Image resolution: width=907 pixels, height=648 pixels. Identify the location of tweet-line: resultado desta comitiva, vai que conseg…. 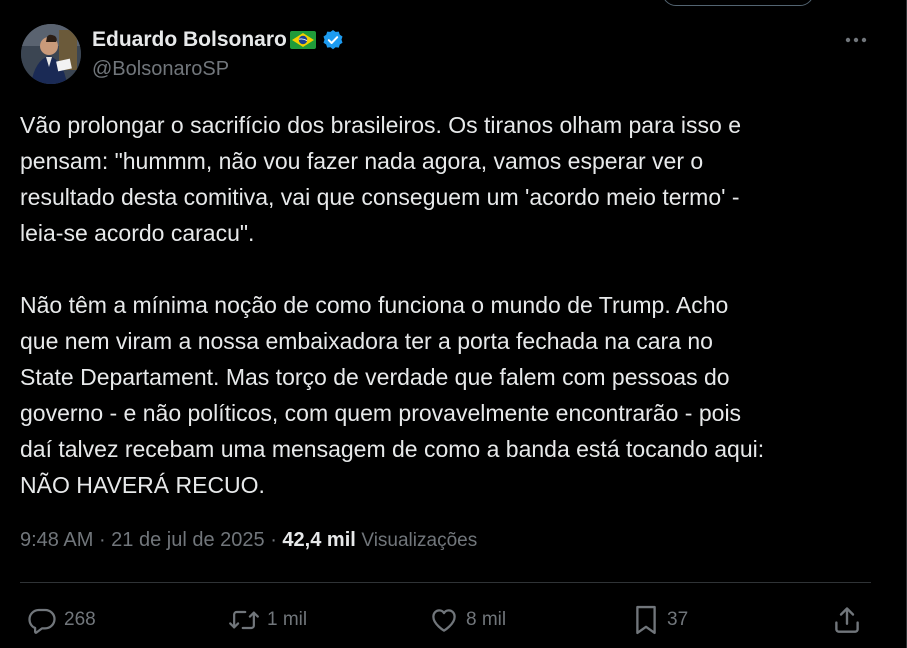
(380, 197).